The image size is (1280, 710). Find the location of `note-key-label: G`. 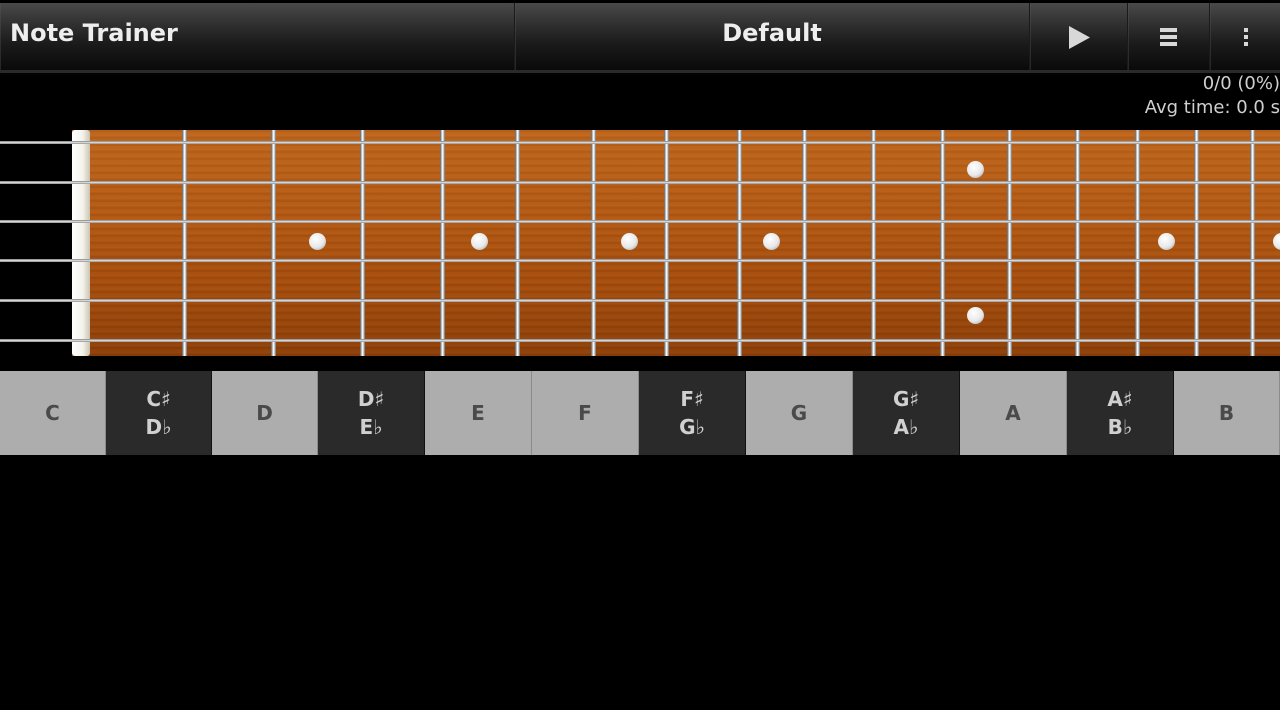

note-key-label: G is located at coordinates (799, 413).